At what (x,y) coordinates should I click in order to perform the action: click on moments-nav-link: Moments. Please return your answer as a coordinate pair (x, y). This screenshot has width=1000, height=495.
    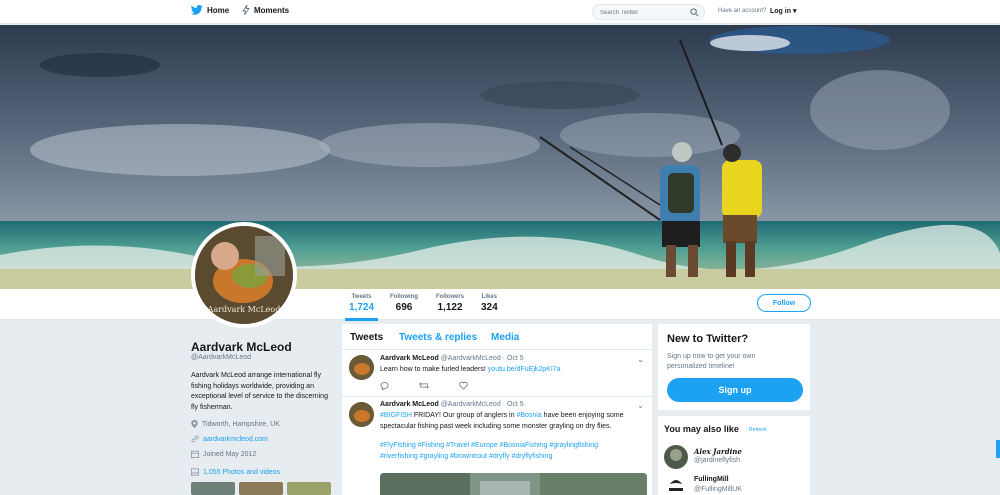
    Looking at the image, I should click on (265, 10).